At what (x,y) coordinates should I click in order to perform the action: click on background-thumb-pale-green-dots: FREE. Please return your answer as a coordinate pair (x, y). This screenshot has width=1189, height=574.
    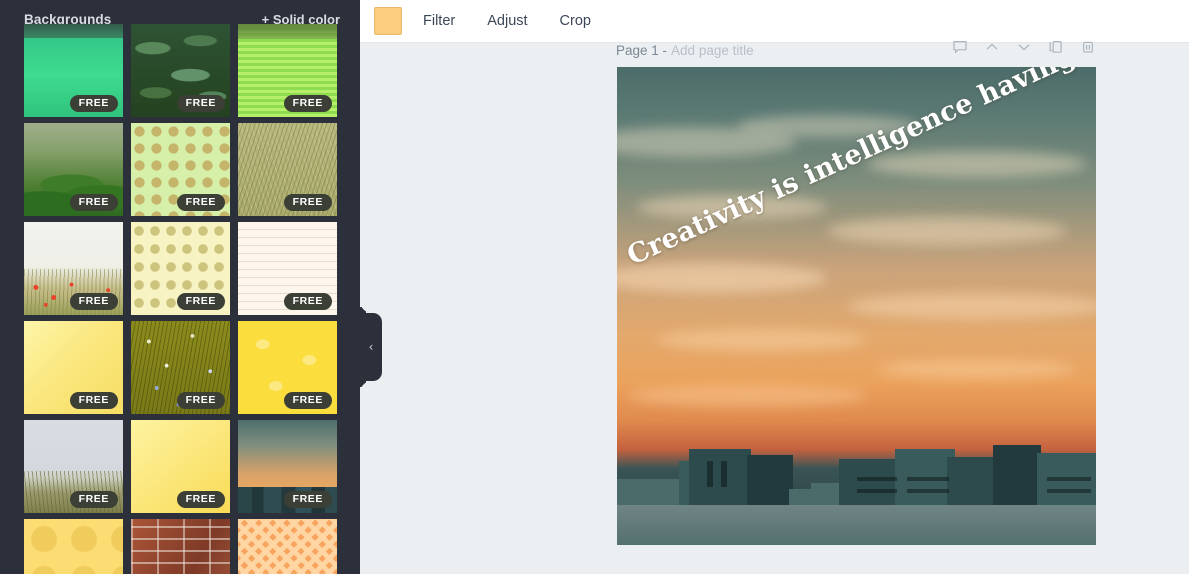
    Looking at the image, I should click on (180, 169).